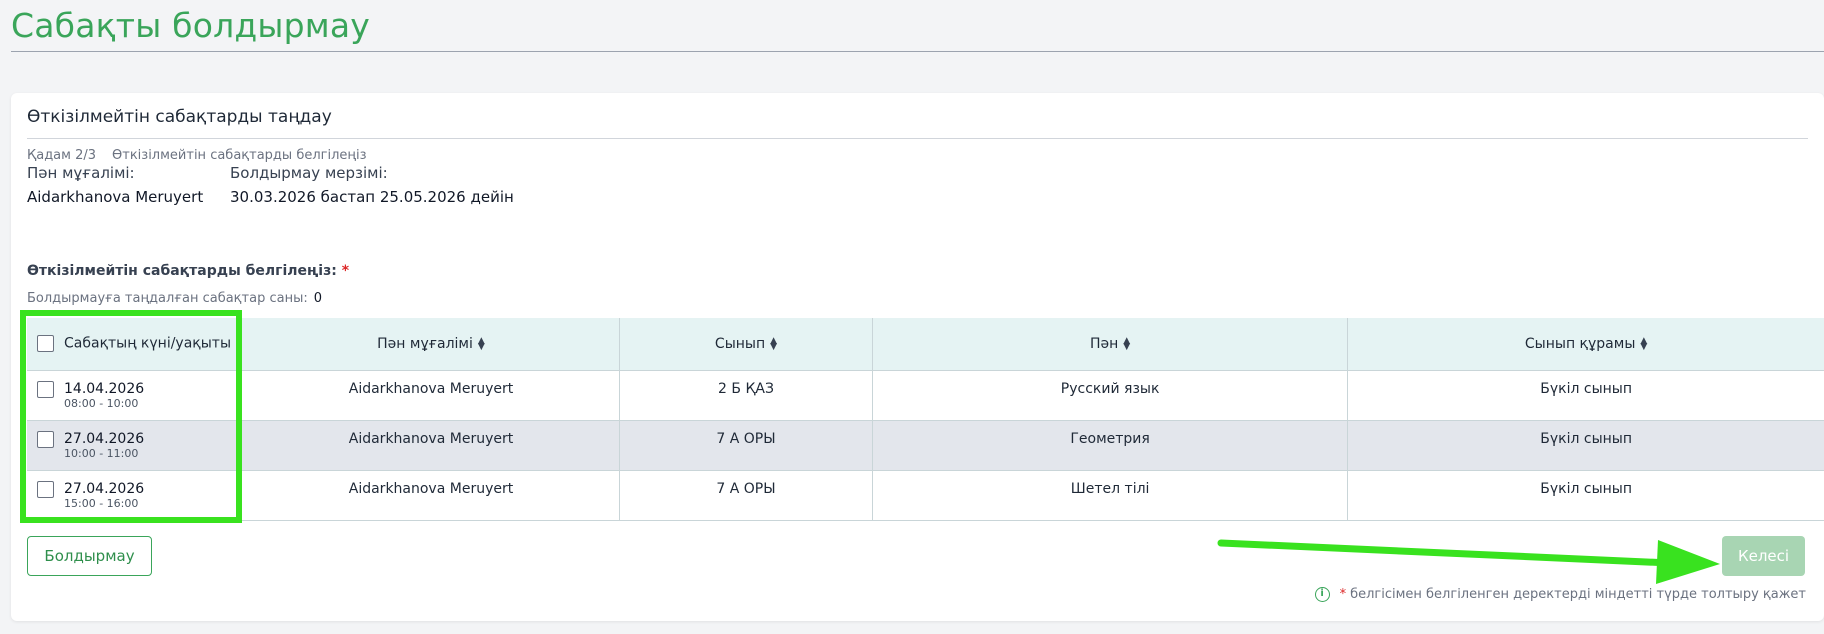 The width and height of the screenshot is (1824, 634). Describe the element at coordinates (317, 298) in the screenshot. I see `selected-count-value: 0` at that location.